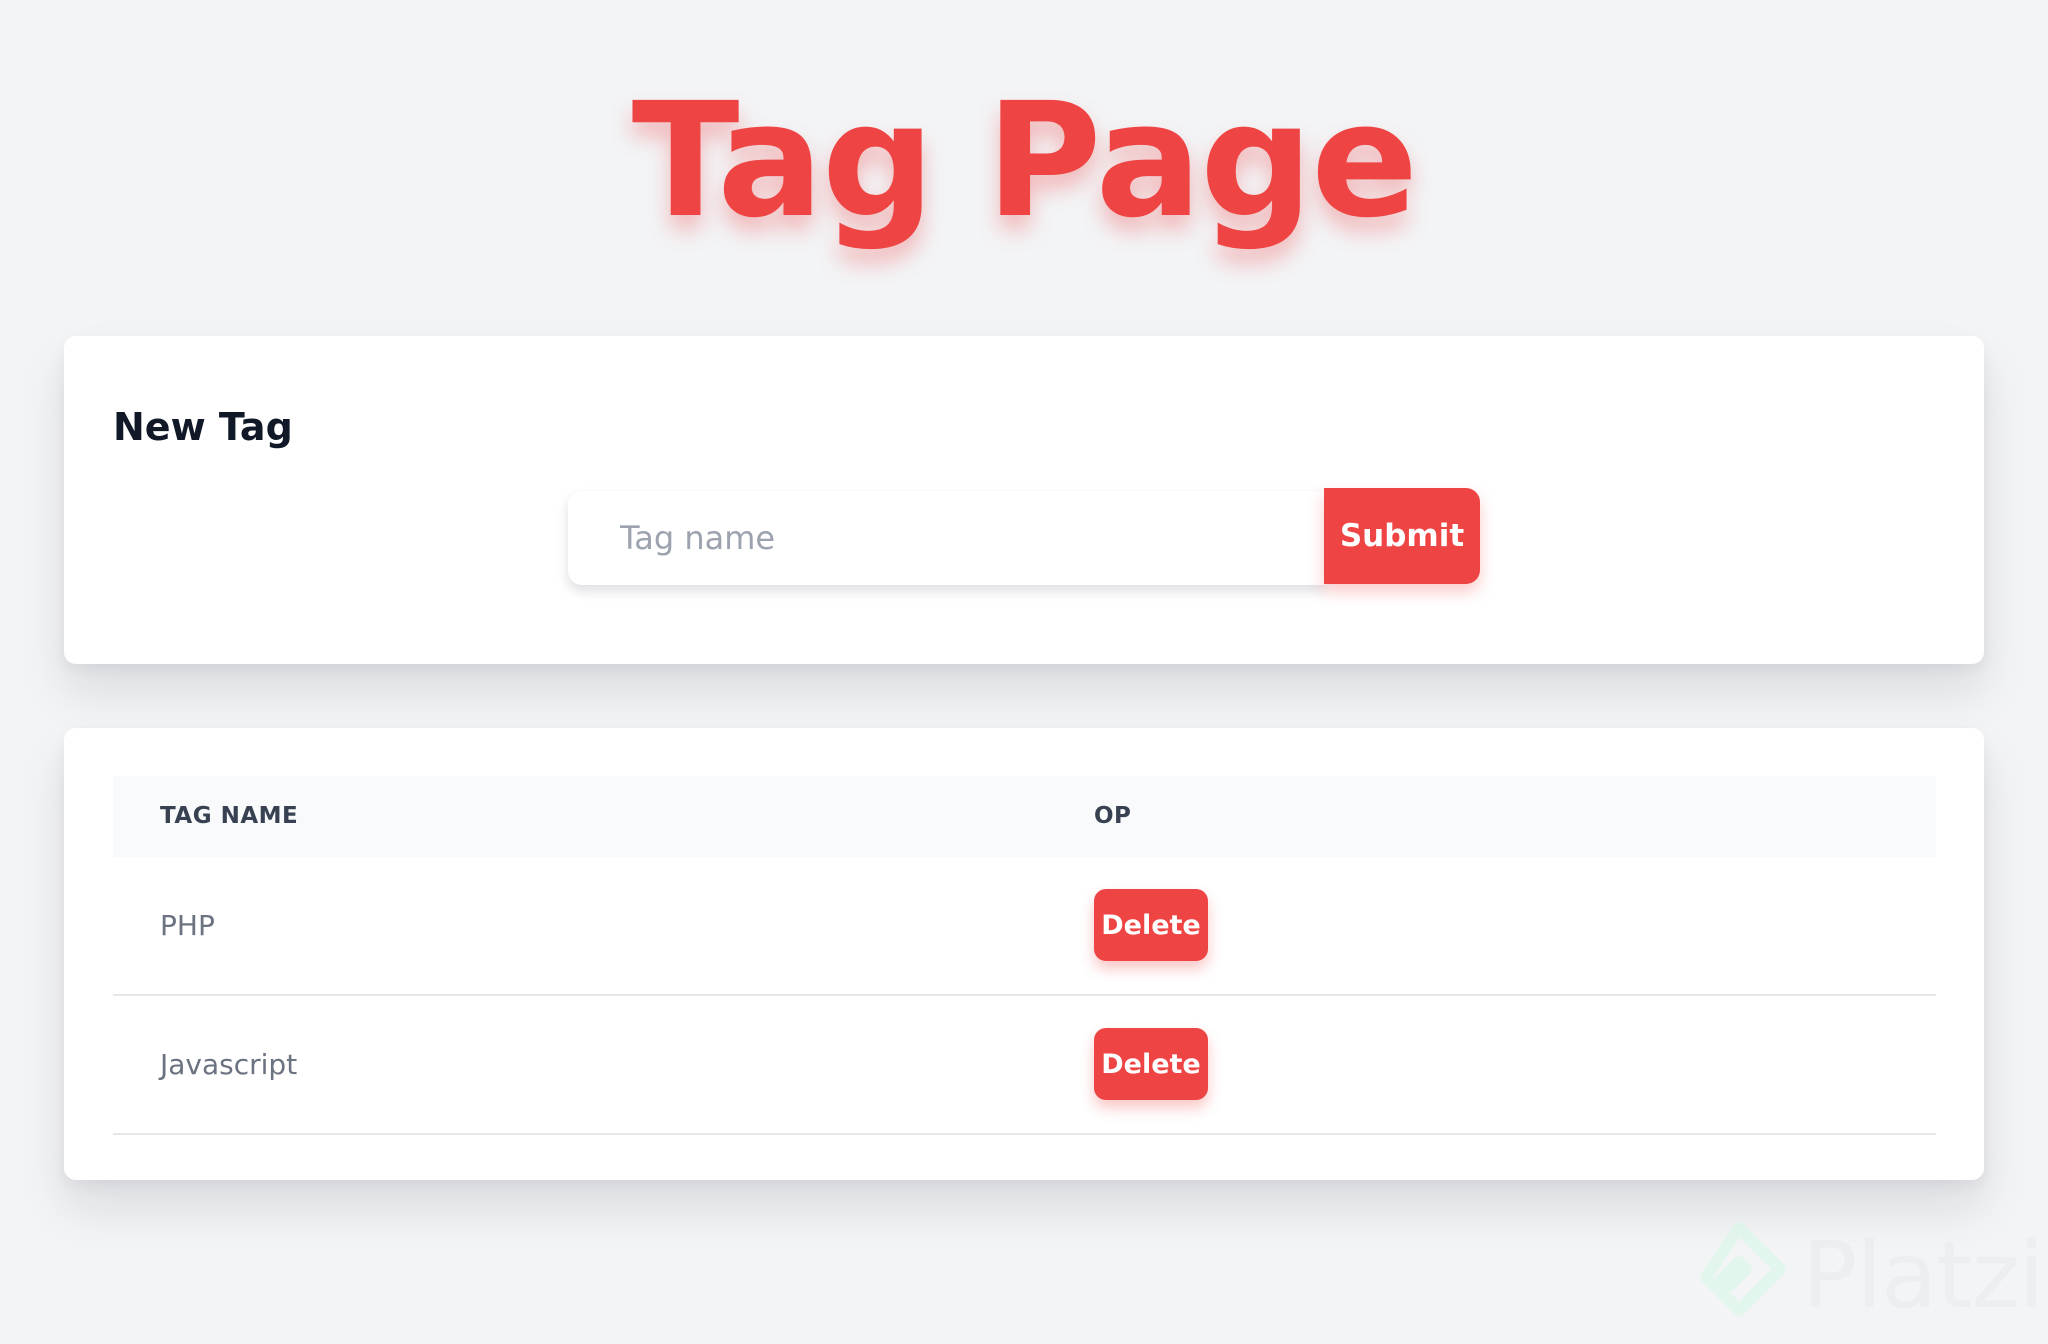 The width and height of the screenshot is (2048, 1344). Describe the element at coordinates (1025, 161) in the screenshot. I see `page-title: Tag Page` at that location.